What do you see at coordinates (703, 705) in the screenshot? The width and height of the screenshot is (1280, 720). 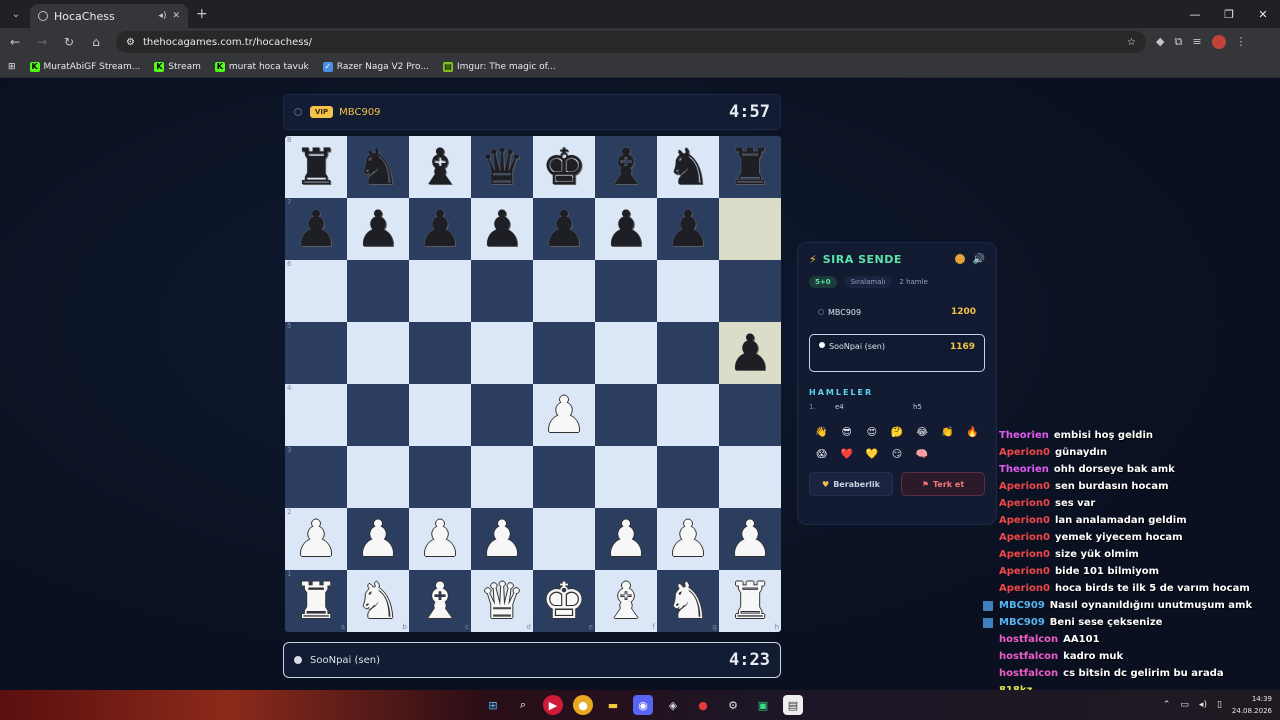 I see `recorder-icon: ●` at bounding box center [703, 705].